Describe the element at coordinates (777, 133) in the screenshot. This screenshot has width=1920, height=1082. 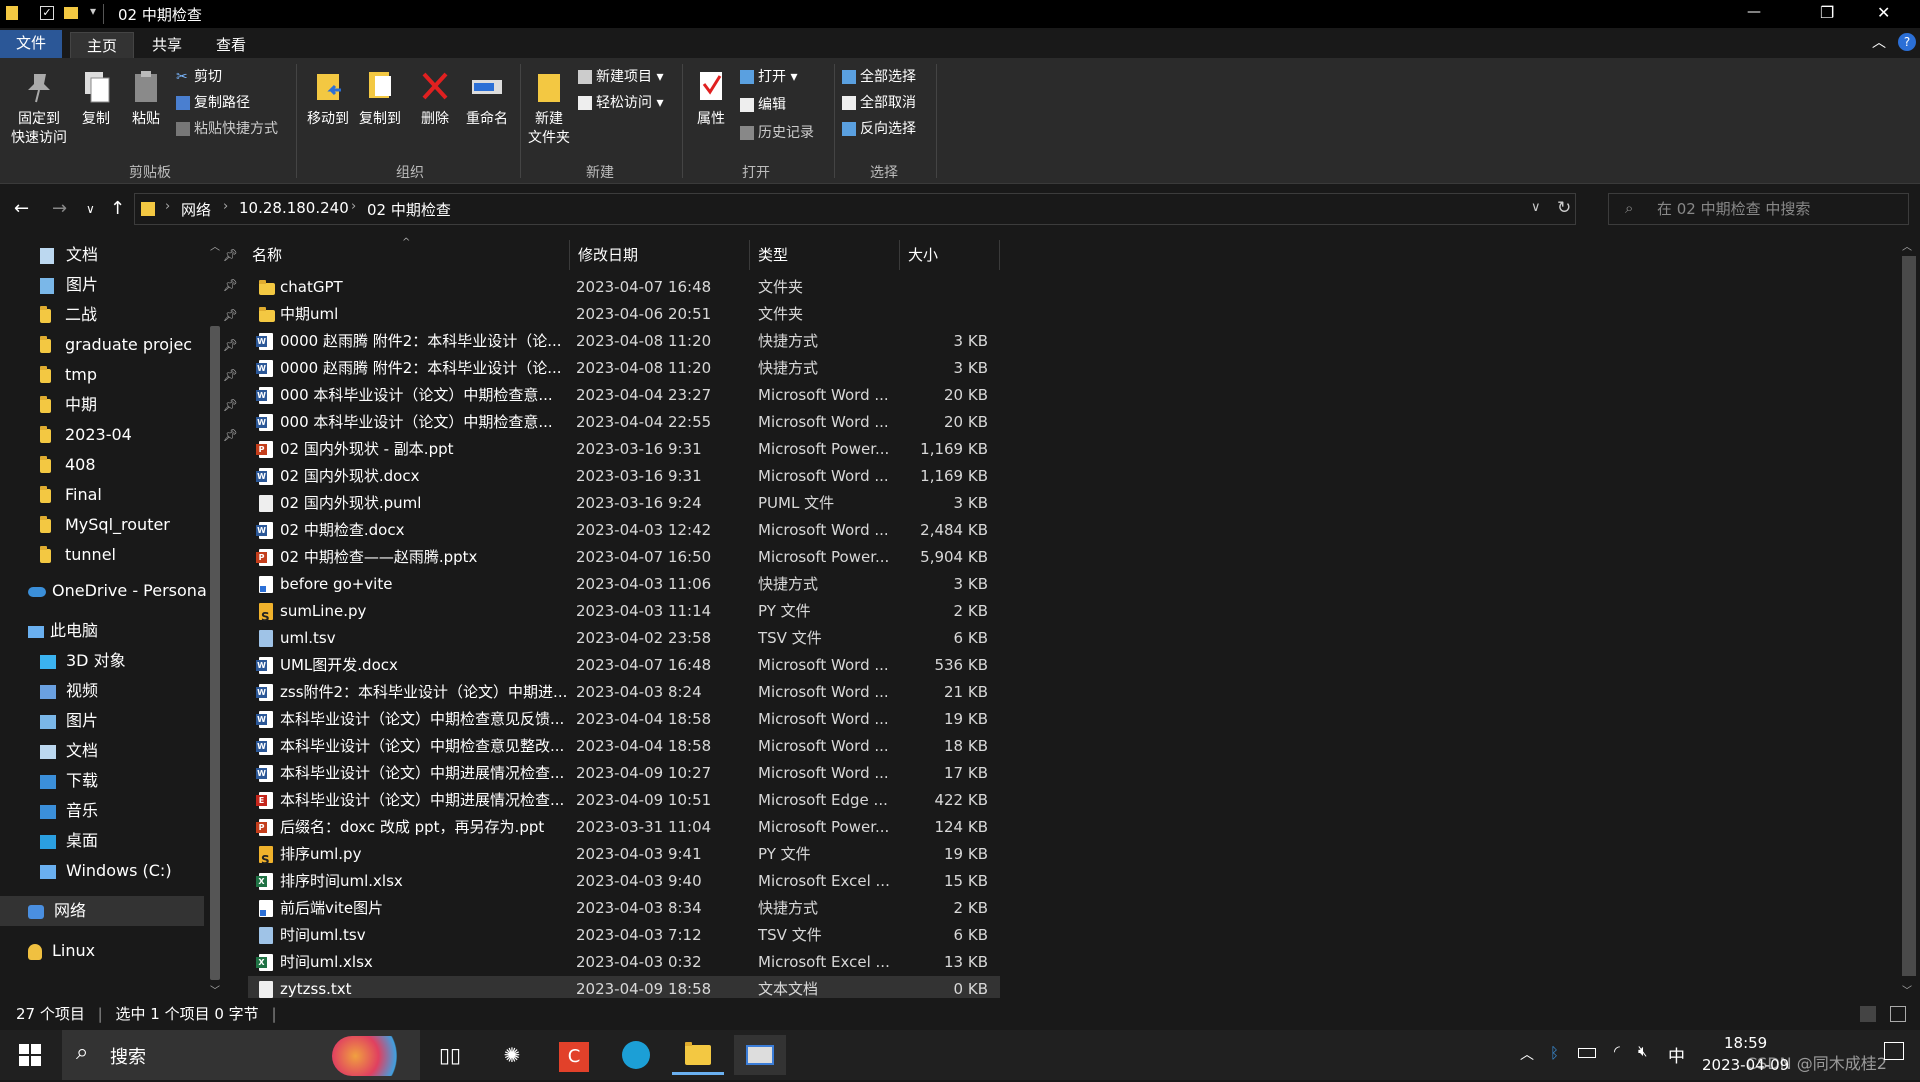
I see `history-button: 历史记录` at that location.